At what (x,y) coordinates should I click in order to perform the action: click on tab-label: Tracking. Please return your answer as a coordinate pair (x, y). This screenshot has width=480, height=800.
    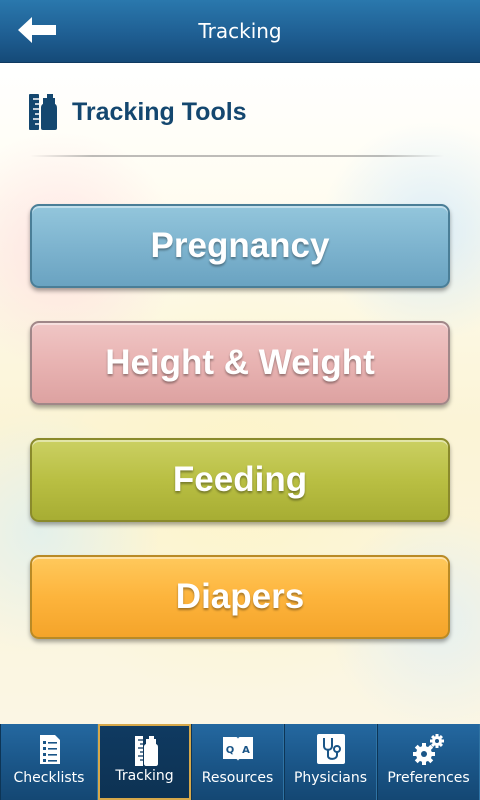
    Looking at the image, I should click on (144, 776).